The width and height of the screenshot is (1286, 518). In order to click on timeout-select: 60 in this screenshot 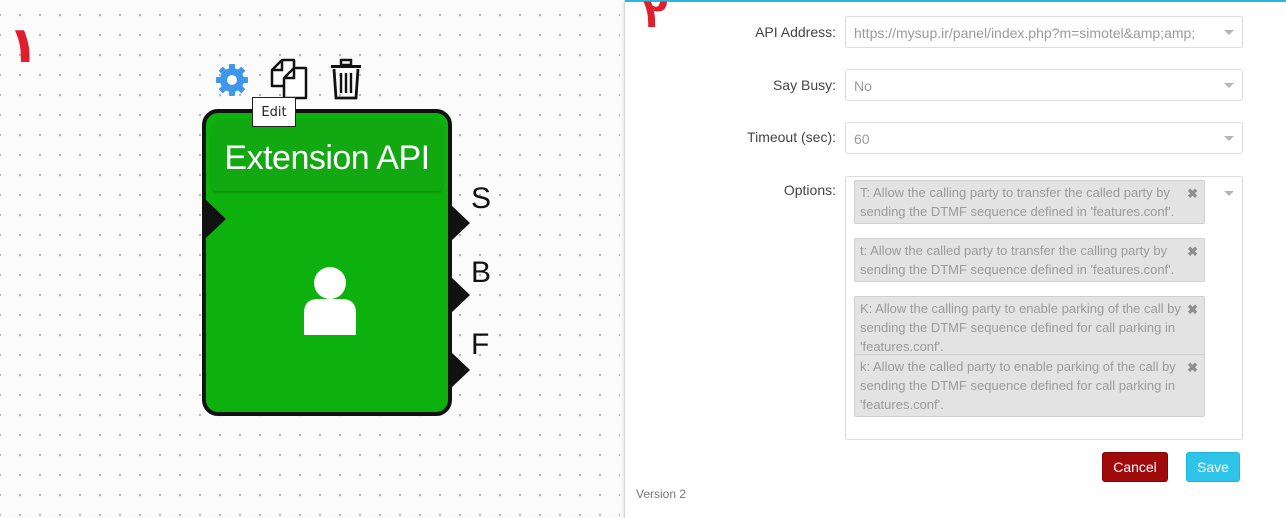, I will do `click(1044, 138)`.